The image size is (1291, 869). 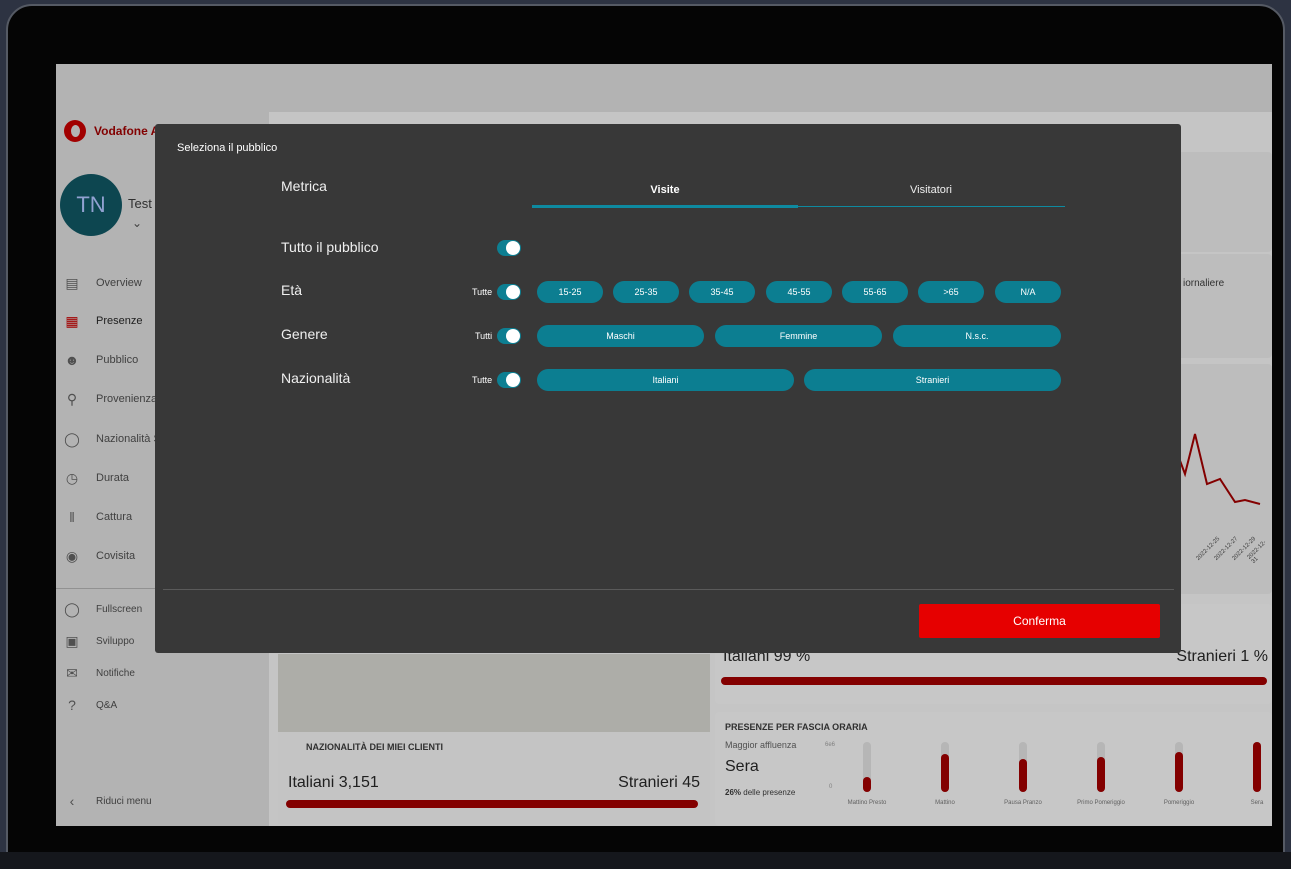 What do you see at coordinates (951, 292) in the screenshot?
I see `age-chip: >65` at bounding box center [951, 292].